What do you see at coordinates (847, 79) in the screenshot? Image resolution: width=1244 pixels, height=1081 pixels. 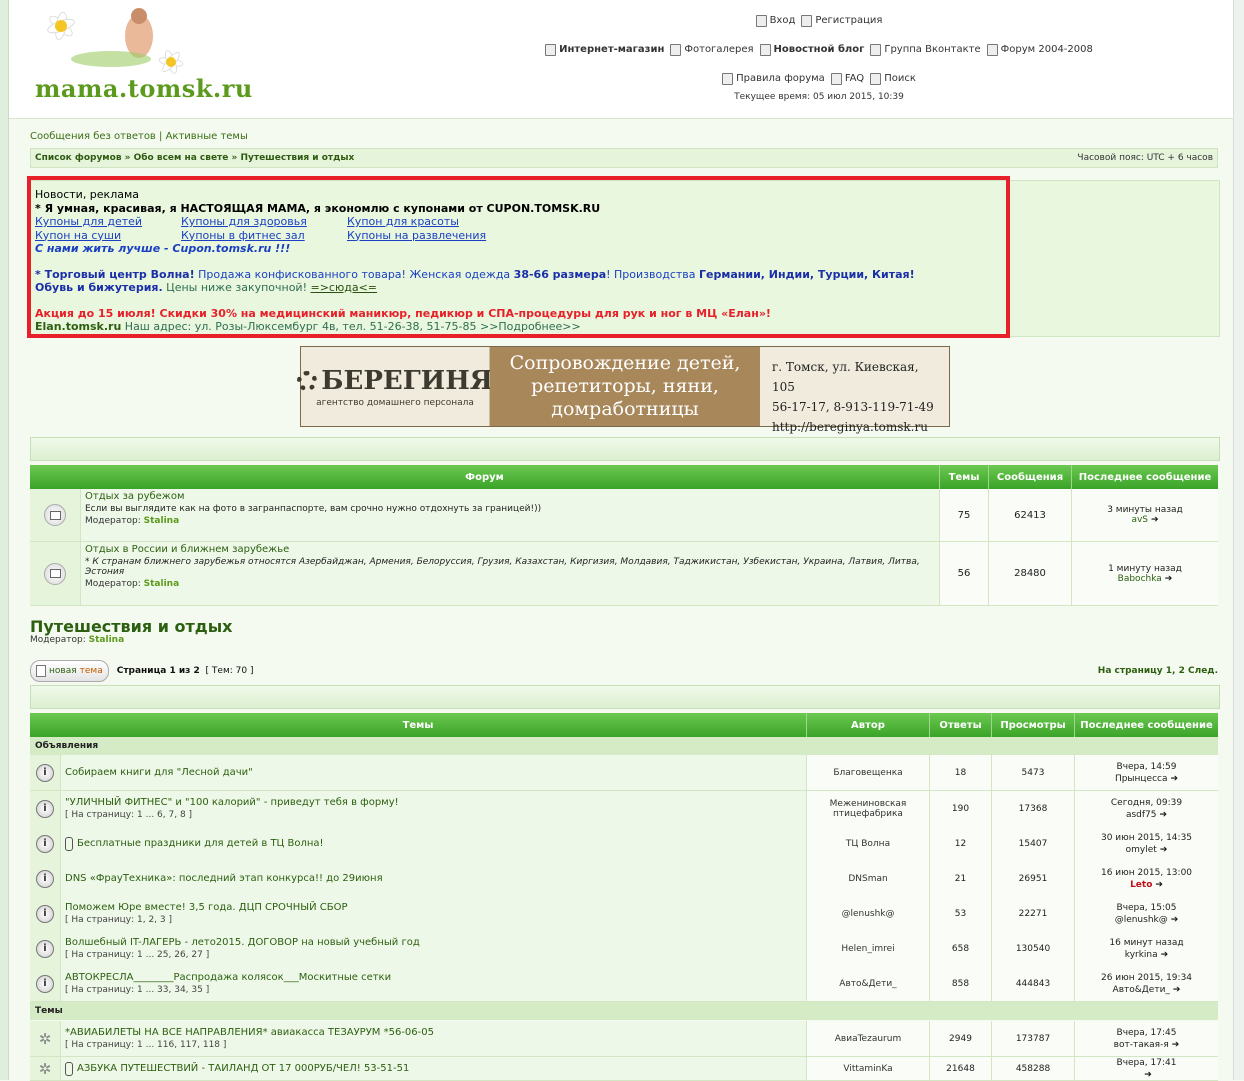 I see `faq-link: FAQ` at bounding box center [847, 79].